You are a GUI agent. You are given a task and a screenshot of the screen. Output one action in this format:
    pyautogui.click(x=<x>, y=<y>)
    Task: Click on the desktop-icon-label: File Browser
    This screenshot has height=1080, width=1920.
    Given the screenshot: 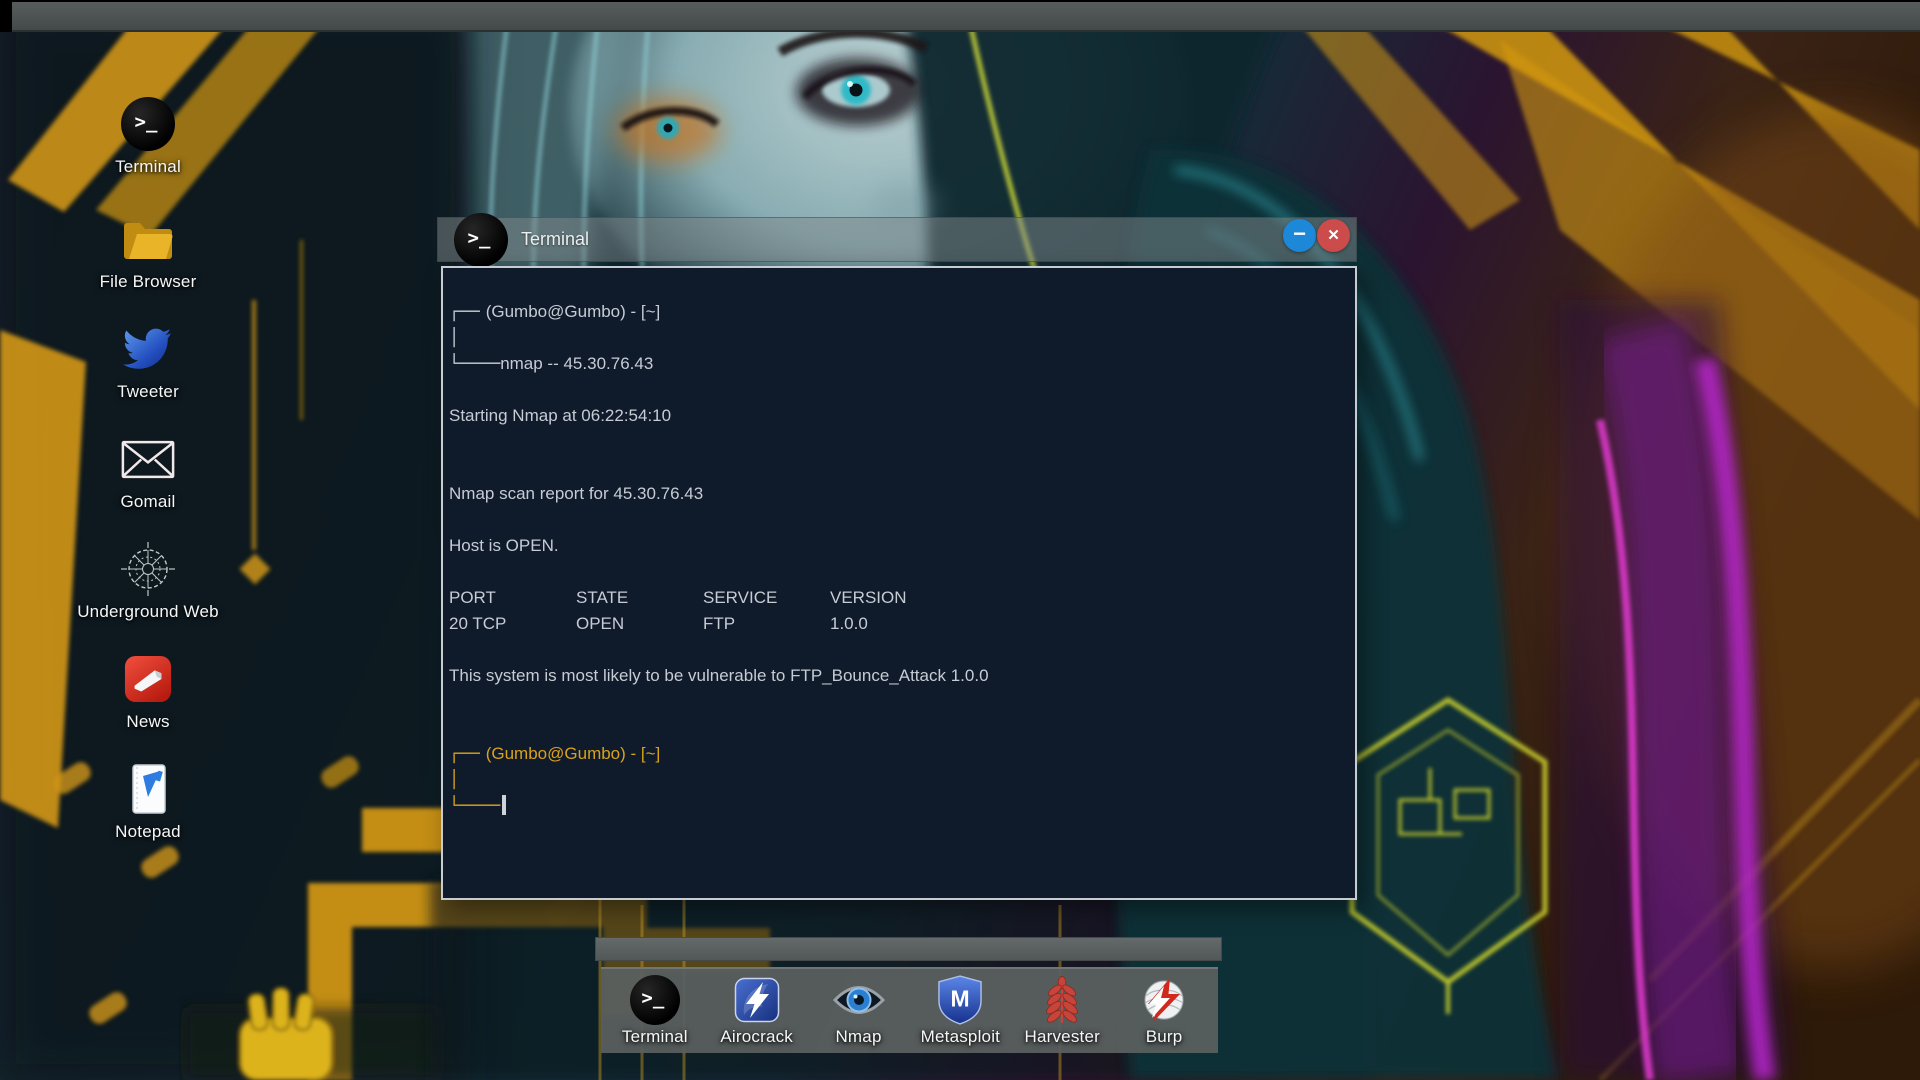 What is the action you would take?
    pyautogui.click(x=148, y=281)
    